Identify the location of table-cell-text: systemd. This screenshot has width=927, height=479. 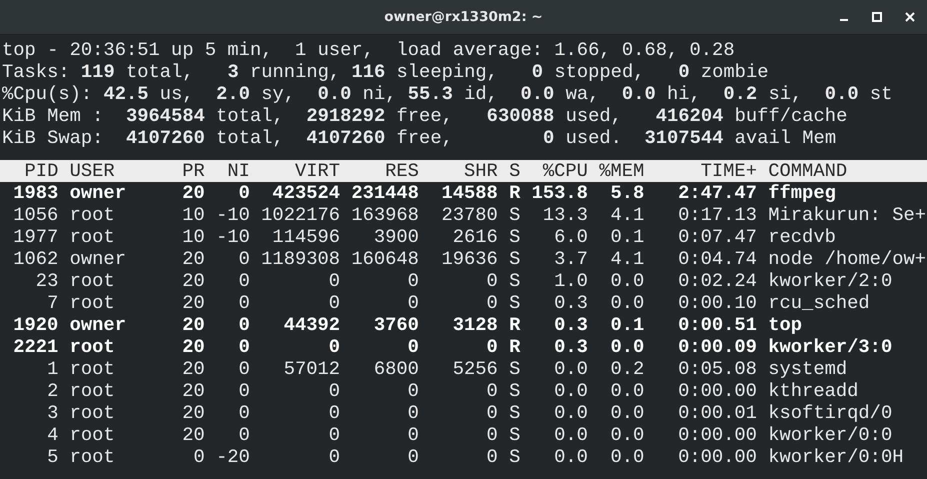
(808, 369).